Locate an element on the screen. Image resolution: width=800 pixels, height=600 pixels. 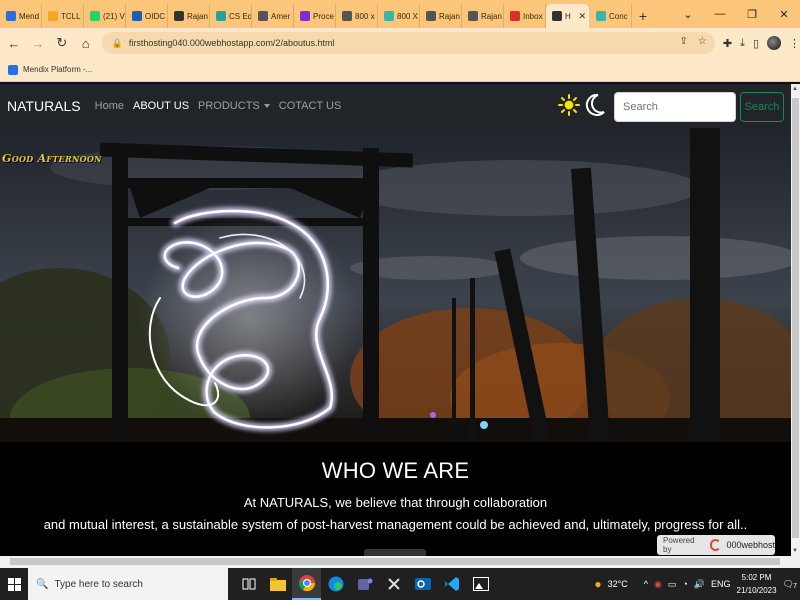
webhost-badge: Powered by 000webhost is located at coordinates (716, 545).